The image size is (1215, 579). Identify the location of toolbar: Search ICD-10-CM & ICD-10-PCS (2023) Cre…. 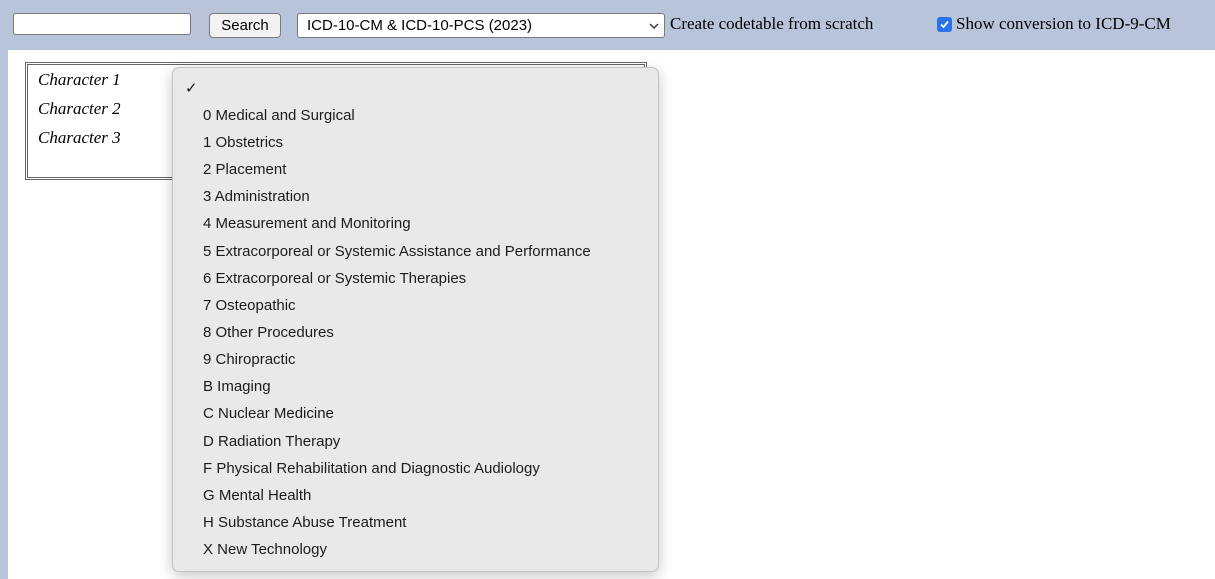
(607, 25).